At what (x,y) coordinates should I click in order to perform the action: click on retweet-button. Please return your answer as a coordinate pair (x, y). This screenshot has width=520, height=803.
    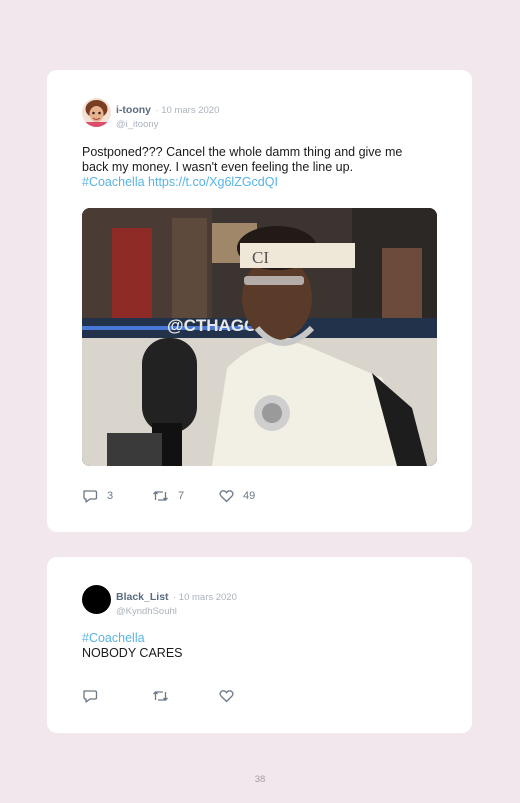
    Looking at the image, I should click on (185, 696).